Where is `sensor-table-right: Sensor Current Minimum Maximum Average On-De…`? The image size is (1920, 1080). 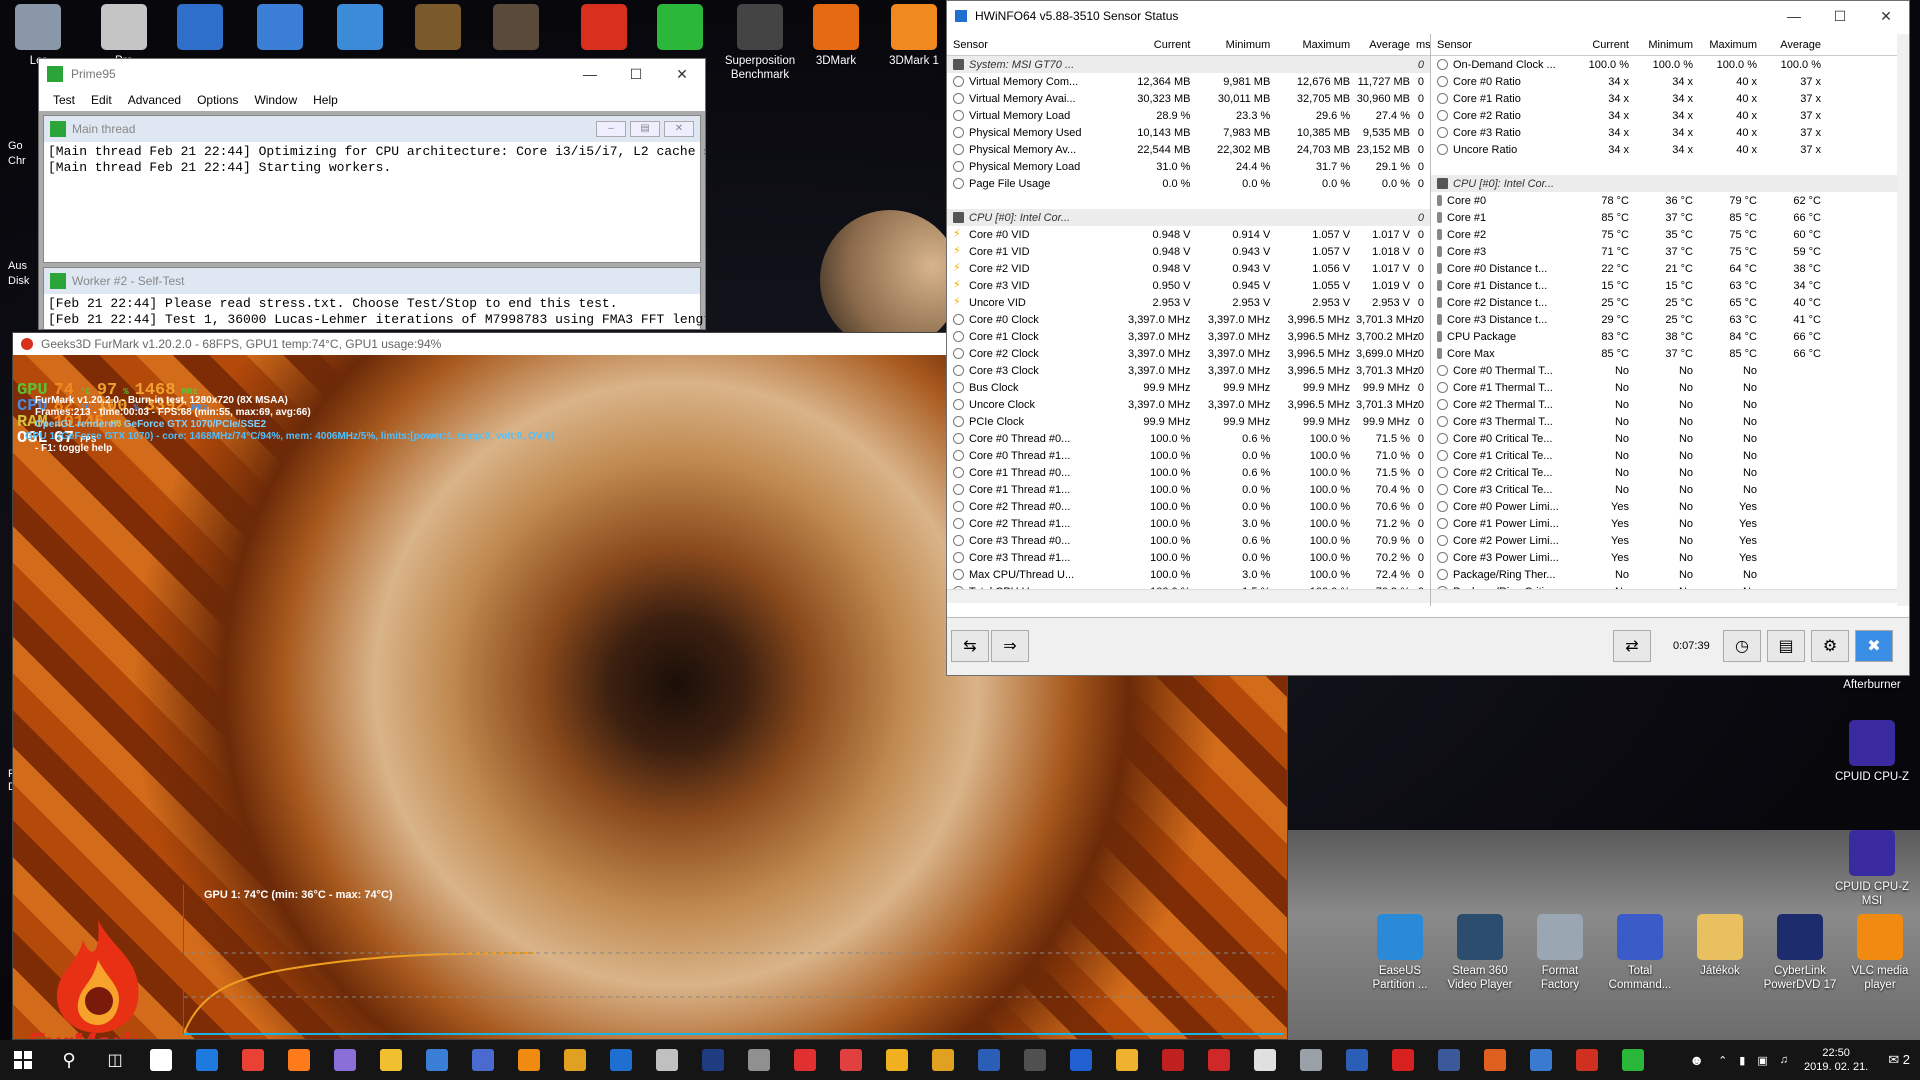
sensor-table-right: Sensor Current Minimum Maximum Average On-De… is located at coordinates (1670, 320).